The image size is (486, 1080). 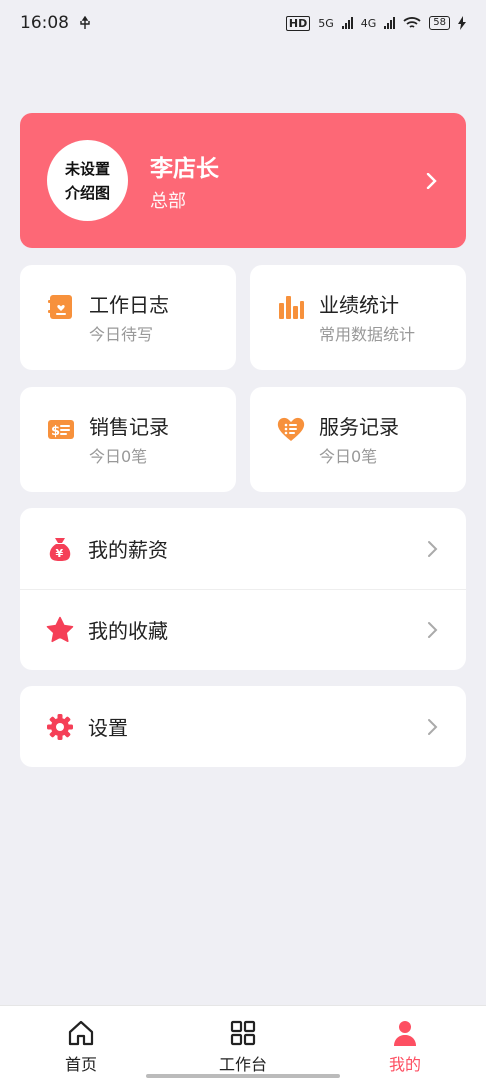 I want to click on menu-item-label: 设置, so click(x=108, y=728).